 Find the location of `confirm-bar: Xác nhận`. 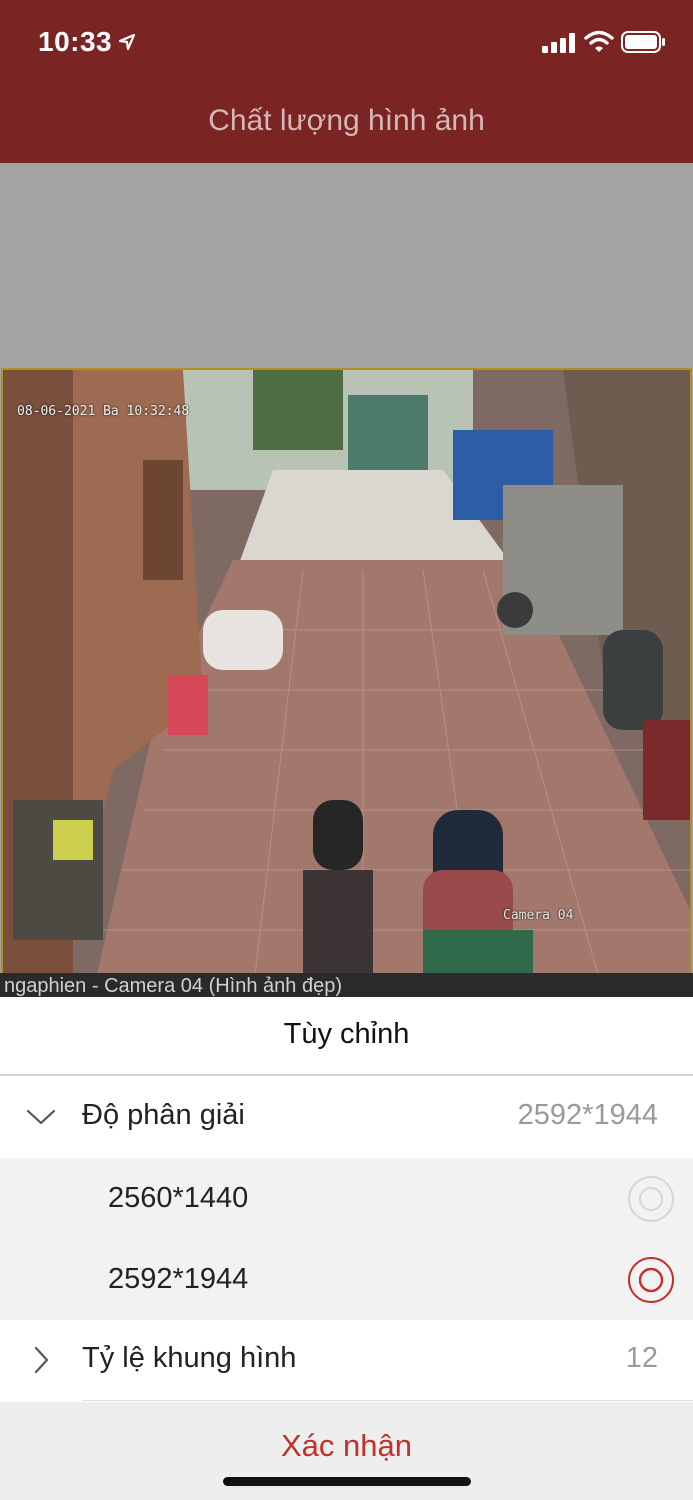

confirm-bar: Xác nhận is located at coordinates (346, 1451).